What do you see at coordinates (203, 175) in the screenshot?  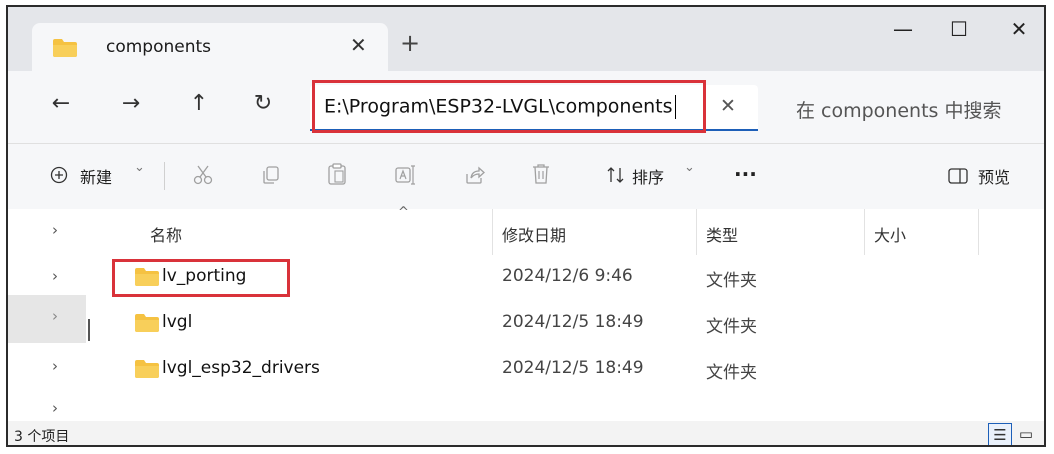 I see `scissors-icon` at bounding box center [203, 175].